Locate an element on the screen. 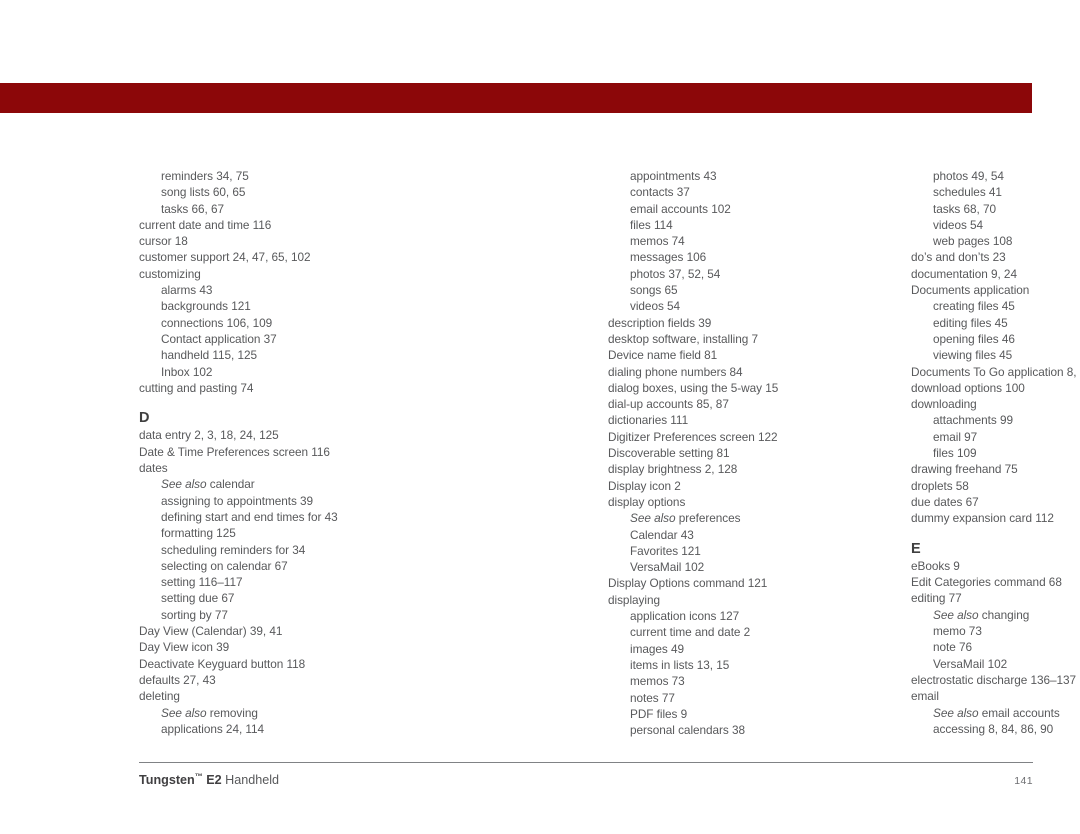 The height and width of the screenshot is (834, 1080). index-entry: alarms 43 is located at coordinates (187, 290).